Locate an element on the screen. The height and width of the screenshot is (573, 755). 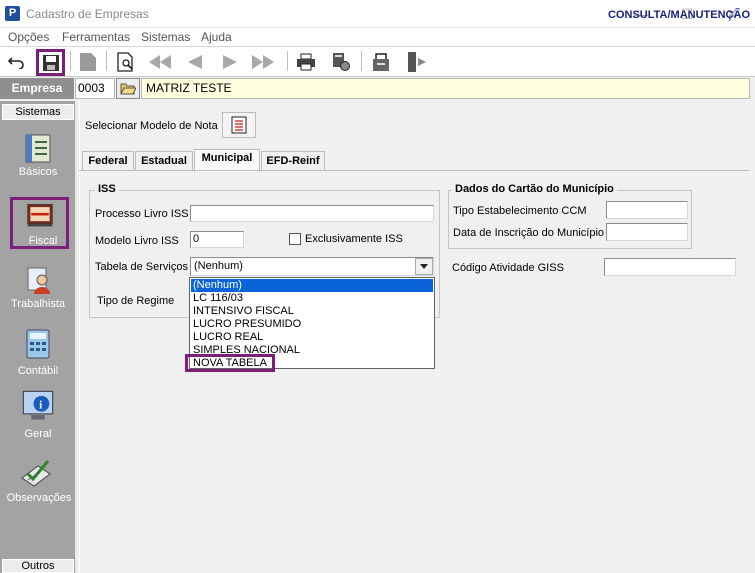
save-icon is located at coordinates (50, 62).